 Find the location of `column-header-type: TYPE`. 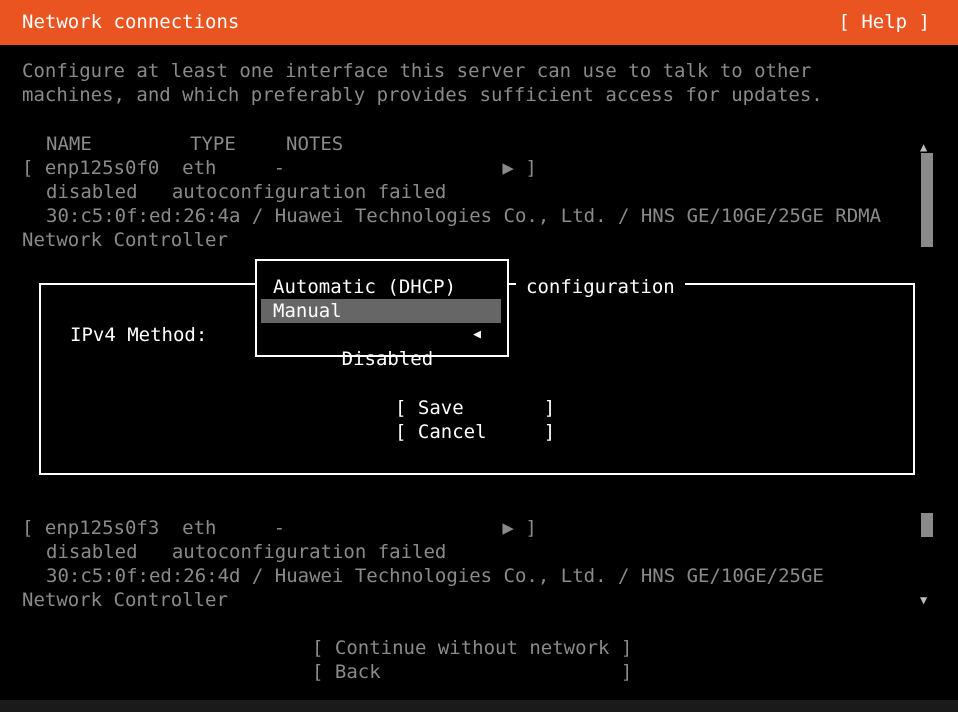

column-header-type: TYPE is located at coordinates (213, 144).